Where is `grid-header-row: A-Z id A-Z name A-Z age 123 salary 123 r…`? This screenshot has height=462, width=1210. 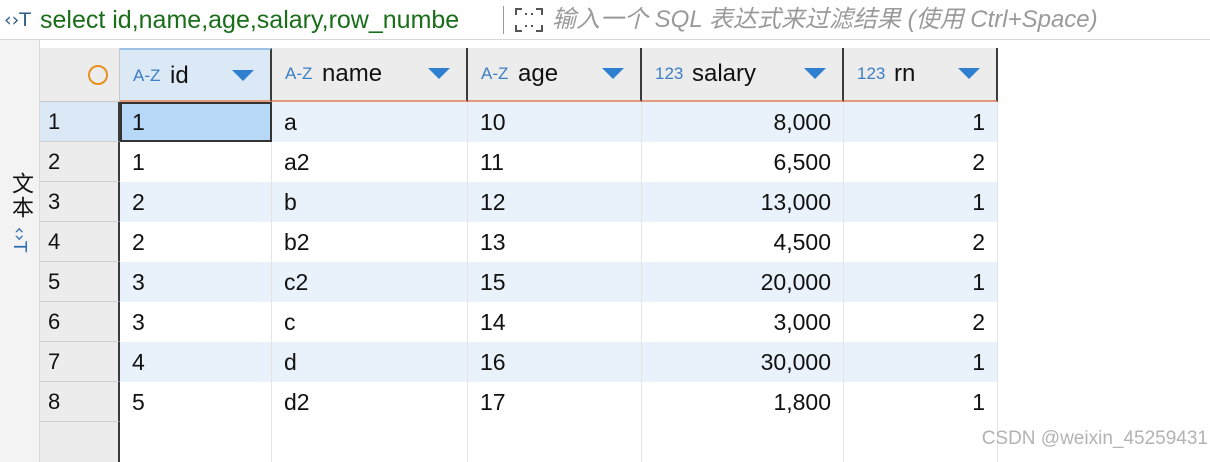
grid-header-row: A-Z id A-Z name A-Z age 123 salary 123 r… is located at coordinates (519, 75).